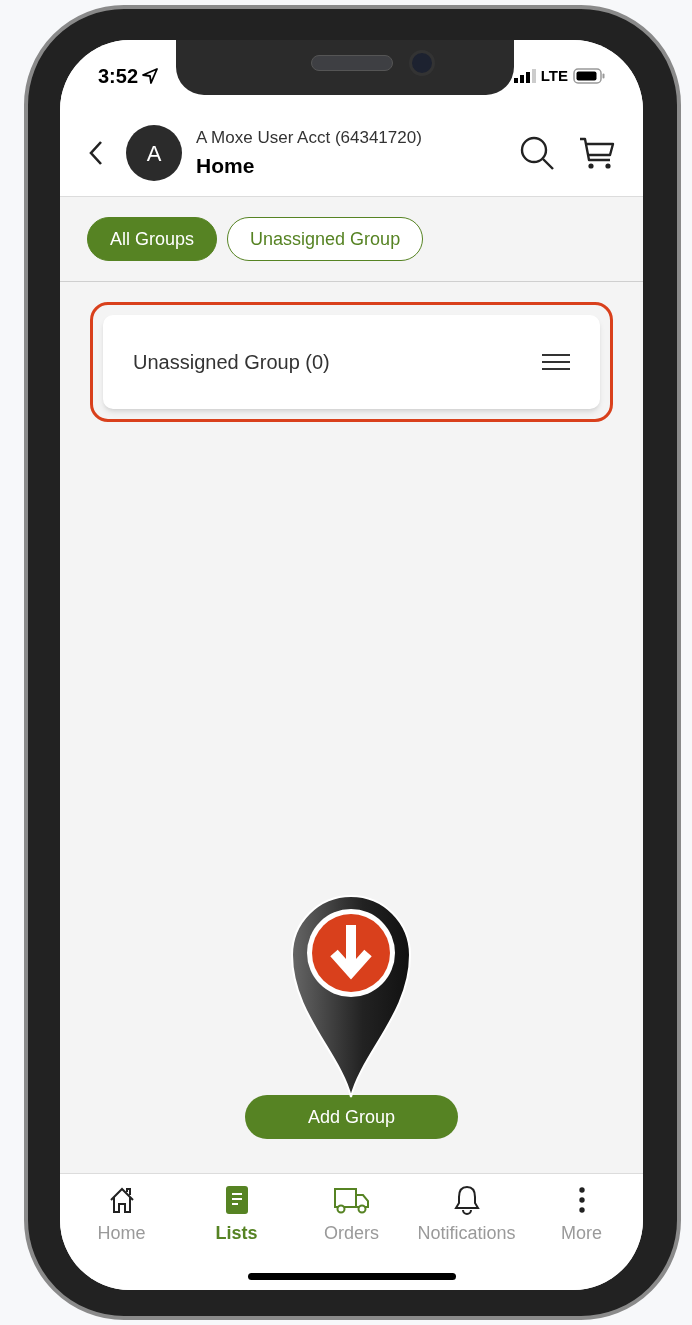 This screenshot has height=1325, width=692. Describe the element at coordinates (325, 239) in the screenshot. I see `filter-chip: Unassigned Group` at that location.